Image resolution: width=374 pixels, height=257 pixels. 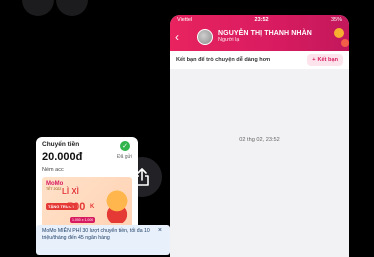 What do you see at coordinates (327, 60) in the screenshot?
I see `add-friend-label: Kết bạn` at bounding box center [327, 60].